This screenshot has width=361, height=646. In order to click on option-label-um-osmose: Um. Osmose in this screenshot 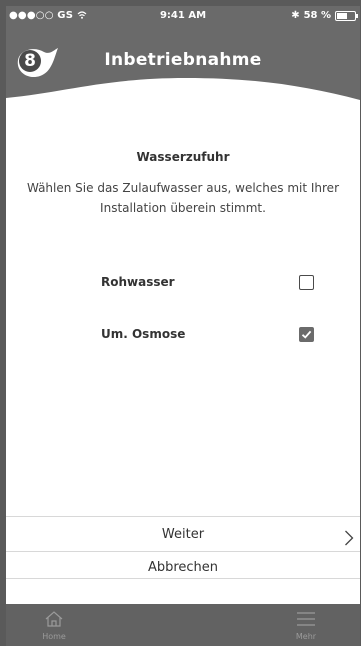, I will do `click(143, 334)`.